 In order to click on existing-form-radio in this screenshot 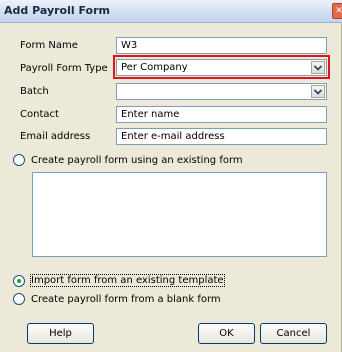, I will do `click(19, 160)`.